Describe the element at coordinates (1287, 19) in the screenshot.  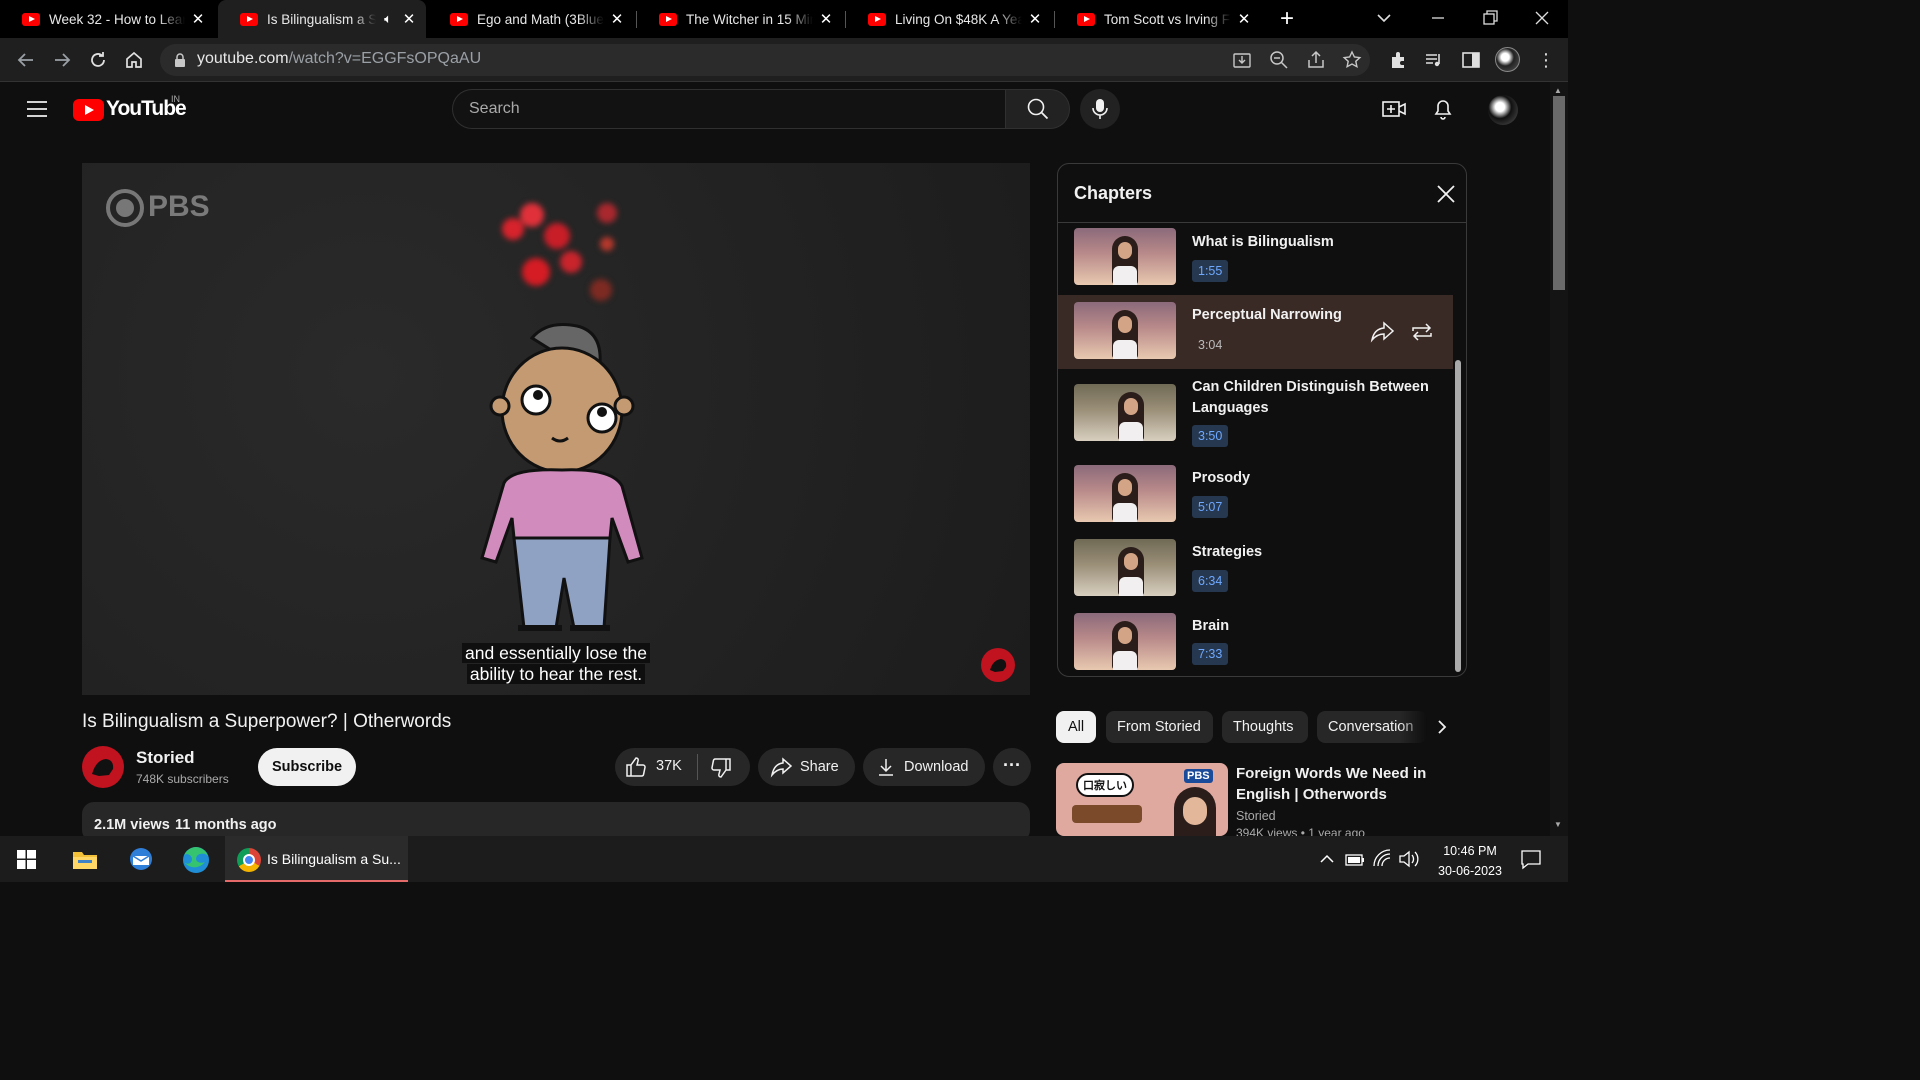
I see `new-tab-icon: +` at that location.